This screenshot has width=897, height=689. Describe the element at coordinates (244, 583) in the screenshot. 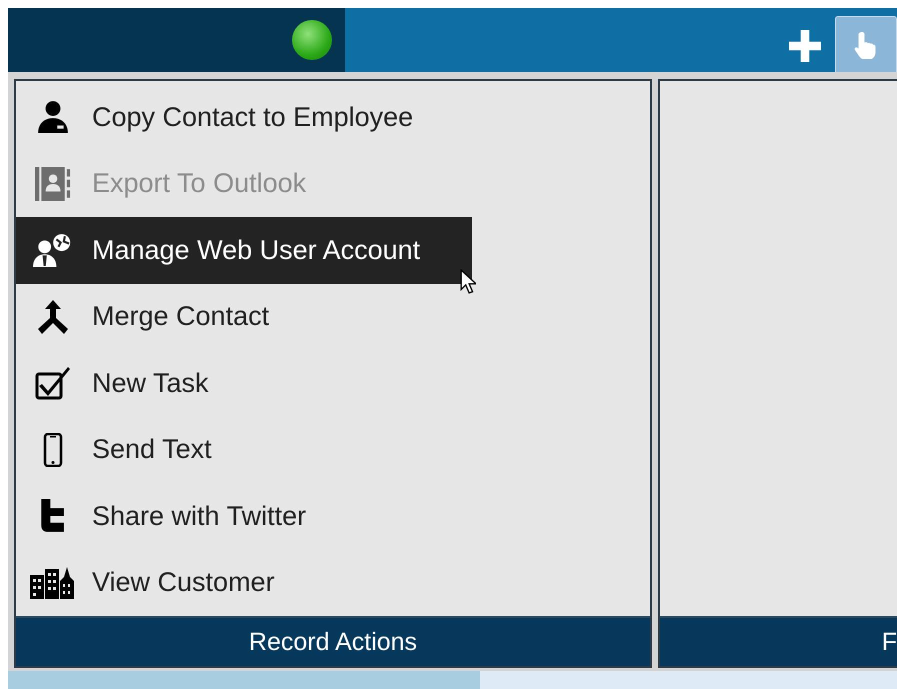

I see `menu-item: View Customer` at that location.